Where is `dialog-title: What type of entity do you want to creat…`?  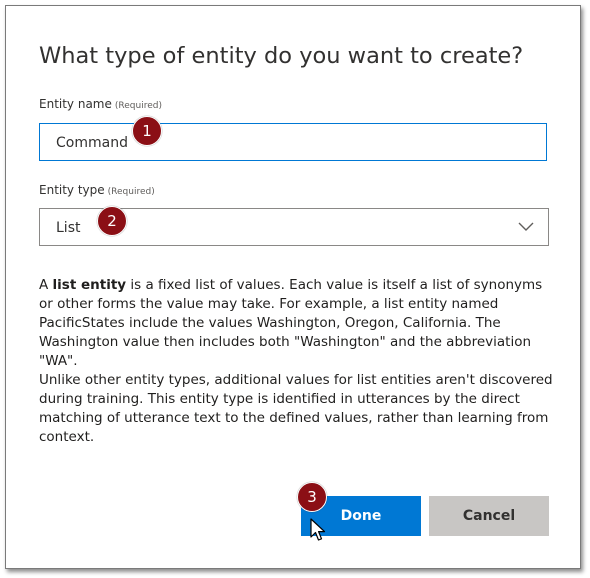 dialog-title: What type of entity do you want to creat… is located at coordinates (281, 56).